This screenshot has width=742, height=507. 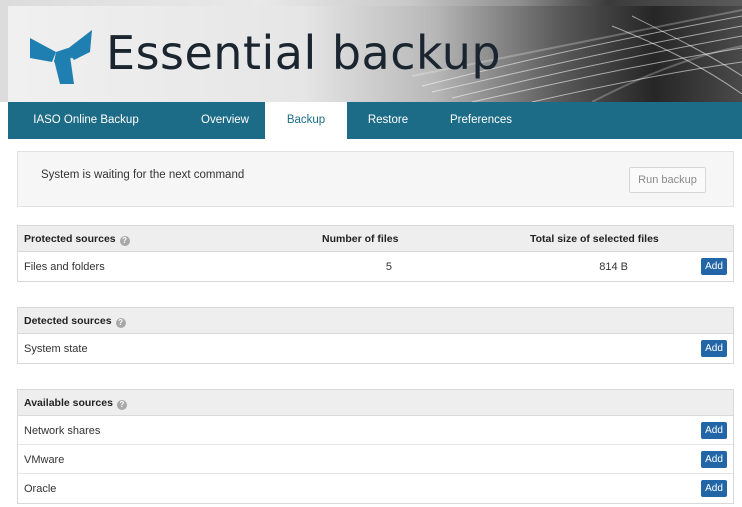 I want to click on tab-iaso-online-backup: IASO Online Backup, so click(x=86, y=120).